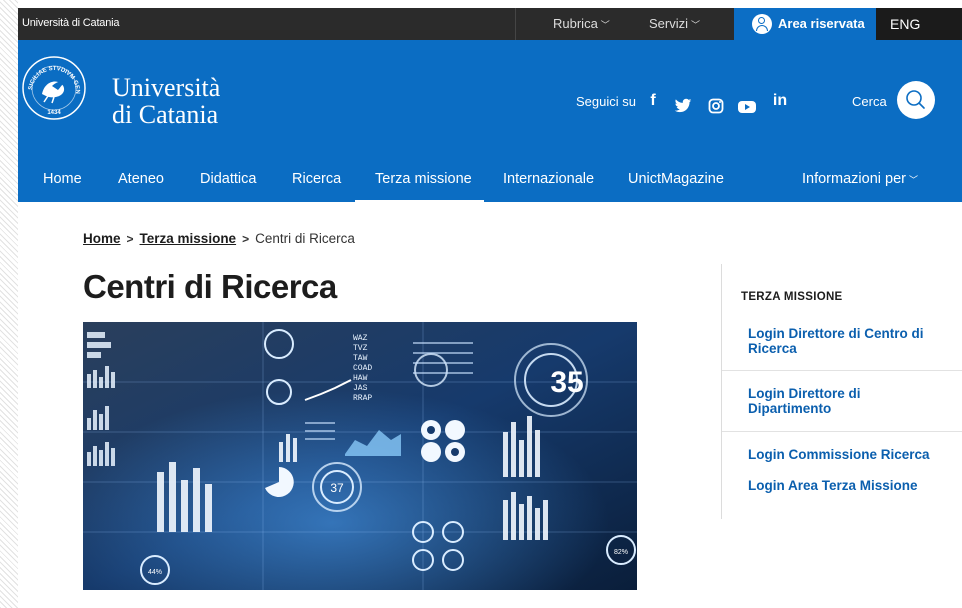 The width and height of the screenshot is (962, 608). I want to click on university-seal-logo: SICILIAE STVDIVM GENERALE 1434, so click(54, 88).